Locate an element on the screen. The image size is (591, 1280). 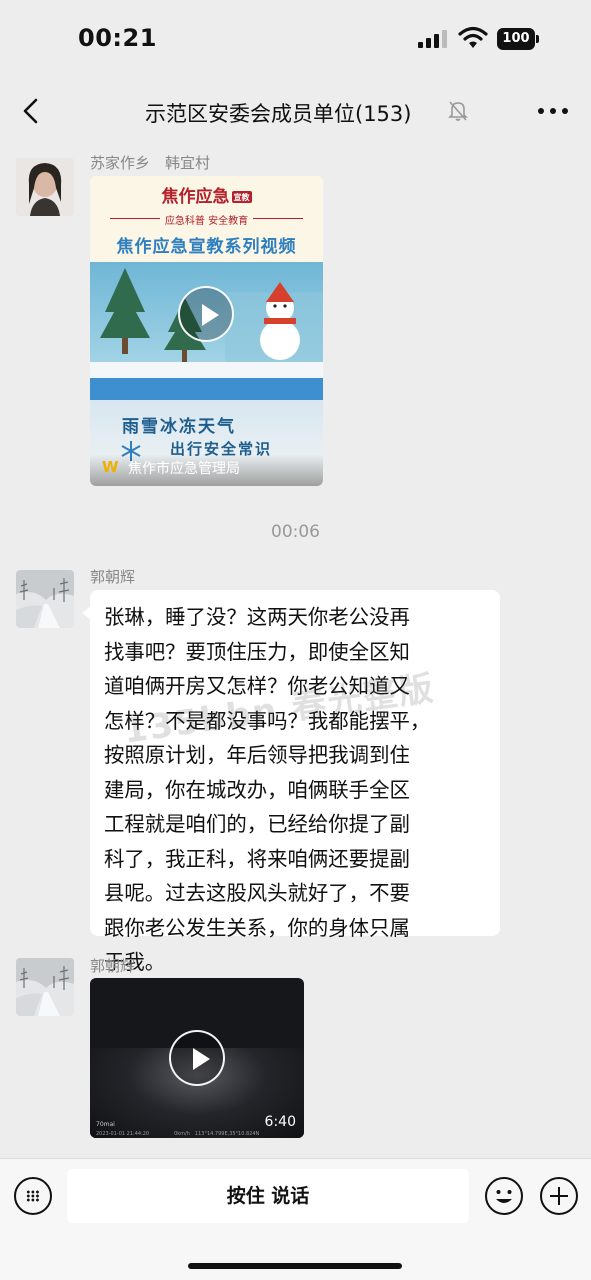
signal-icon is located at coordinates (433, 39).